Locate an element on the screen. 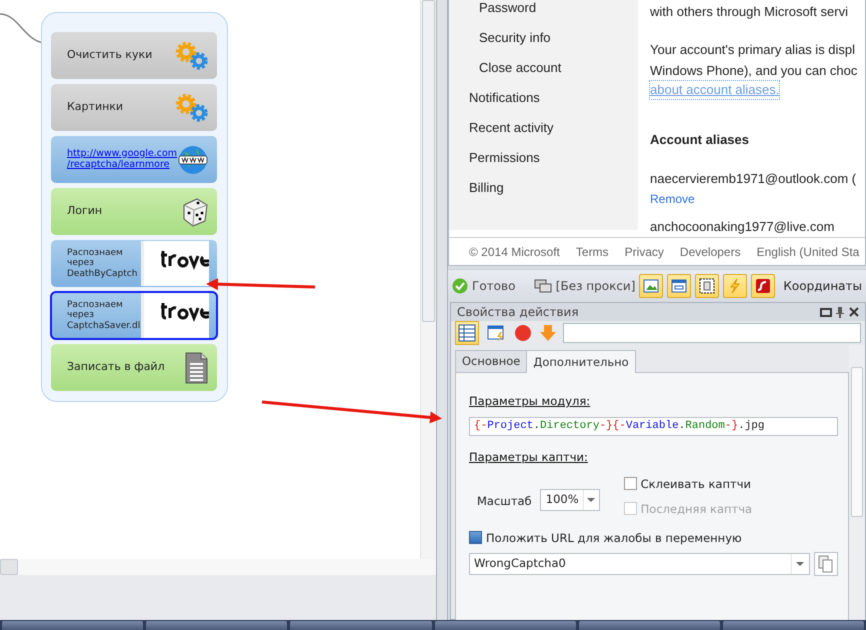 The image size is (866, 630). scale-dropdown: 100% is located at coordinates (570, 500).